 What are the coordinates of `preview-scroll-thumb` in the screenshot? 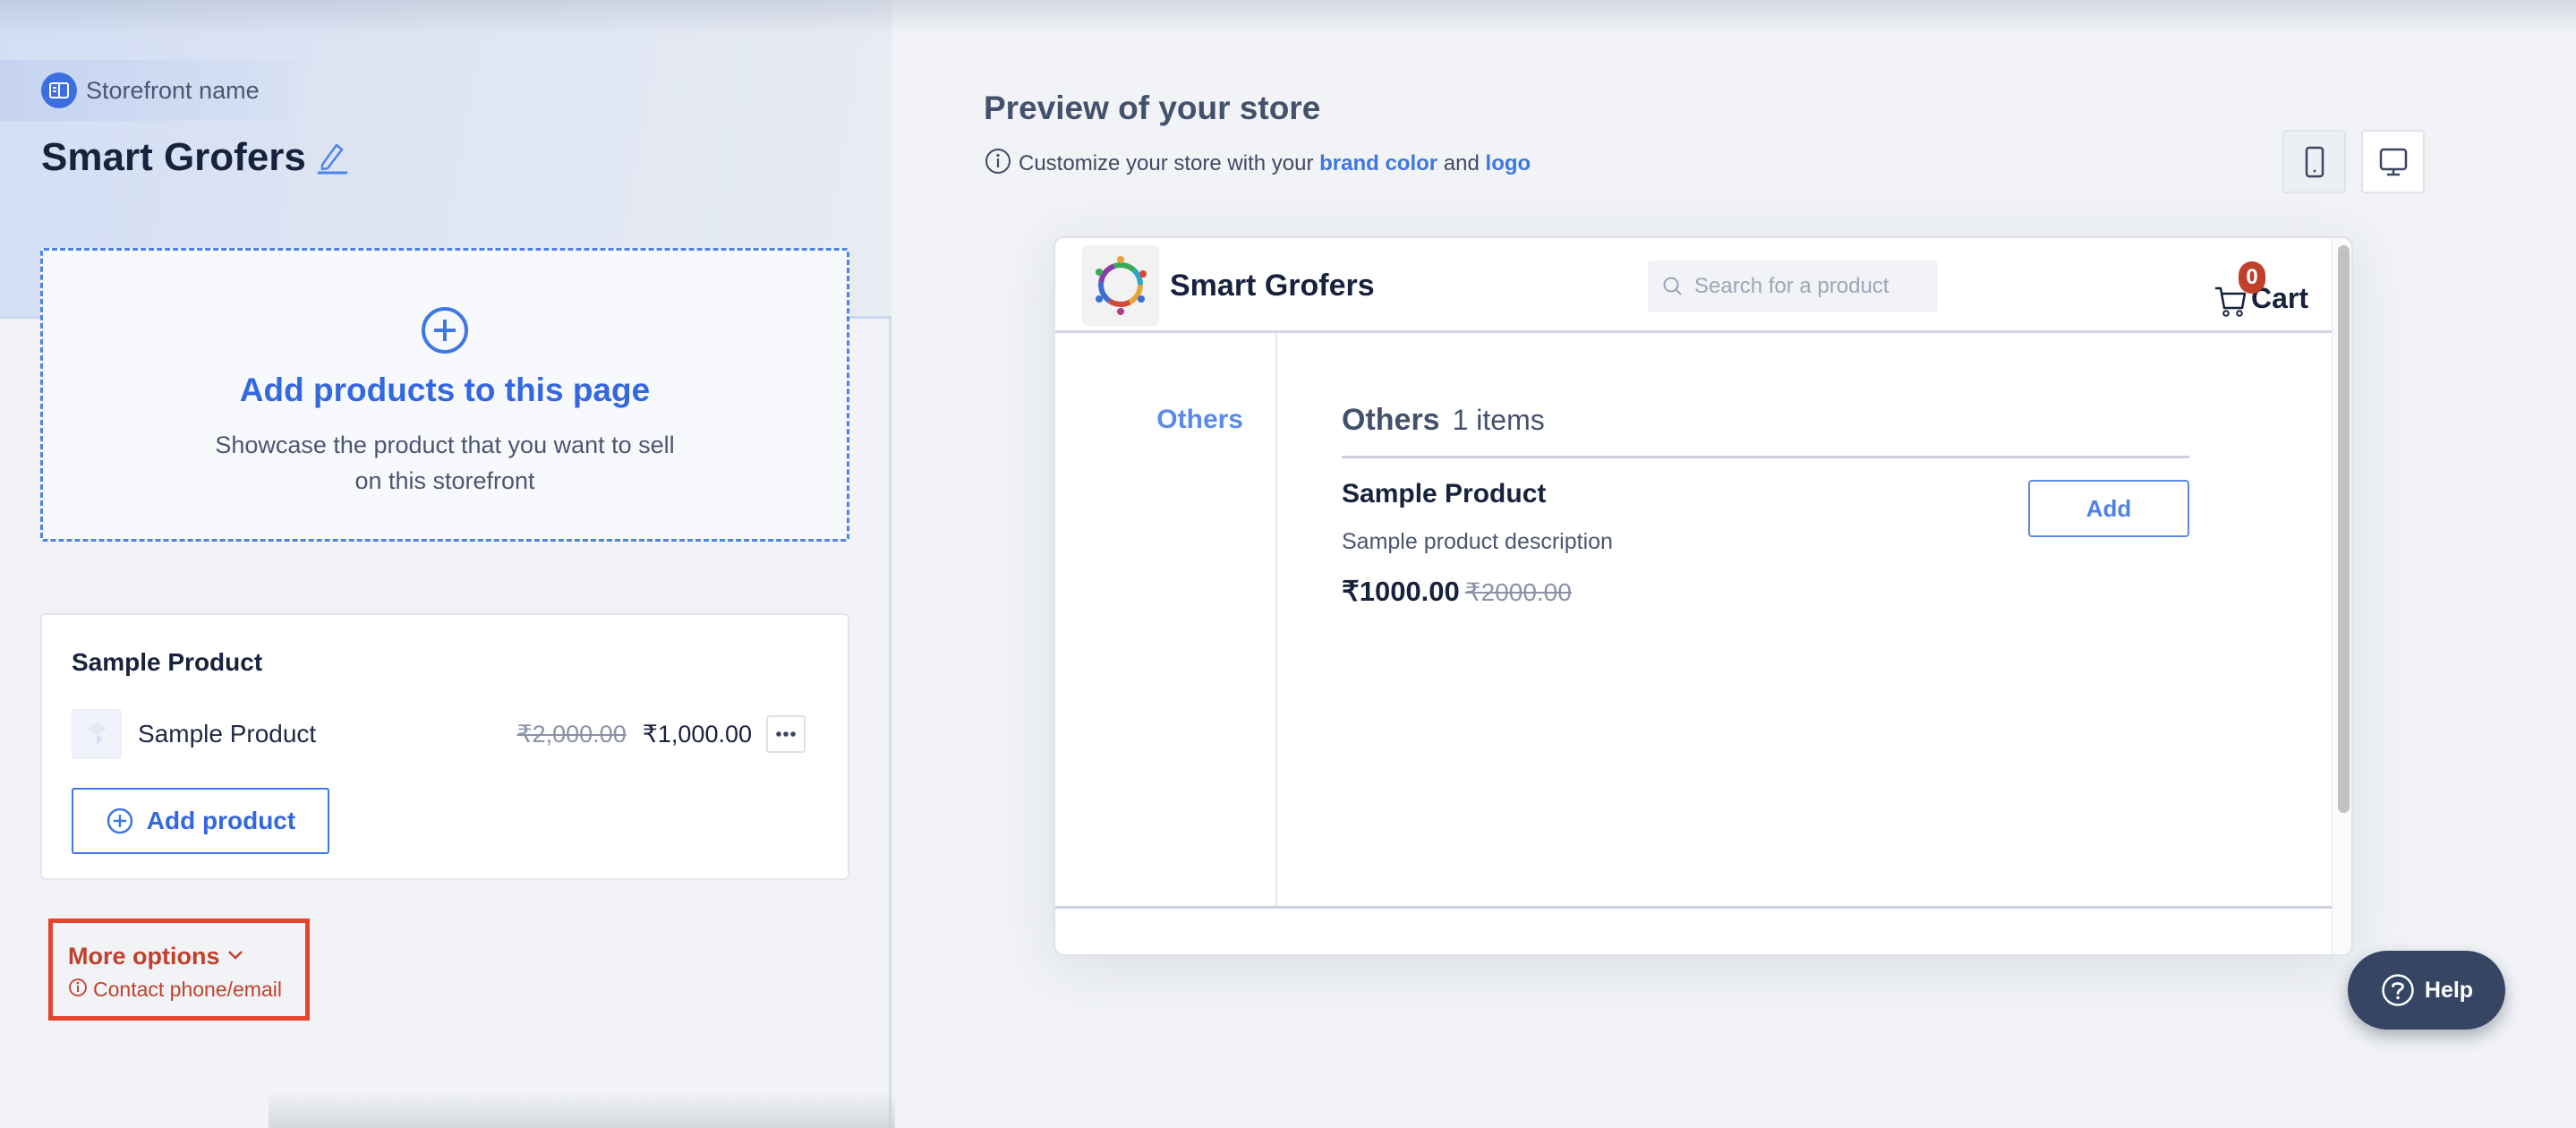 It's located at (2344, 529).